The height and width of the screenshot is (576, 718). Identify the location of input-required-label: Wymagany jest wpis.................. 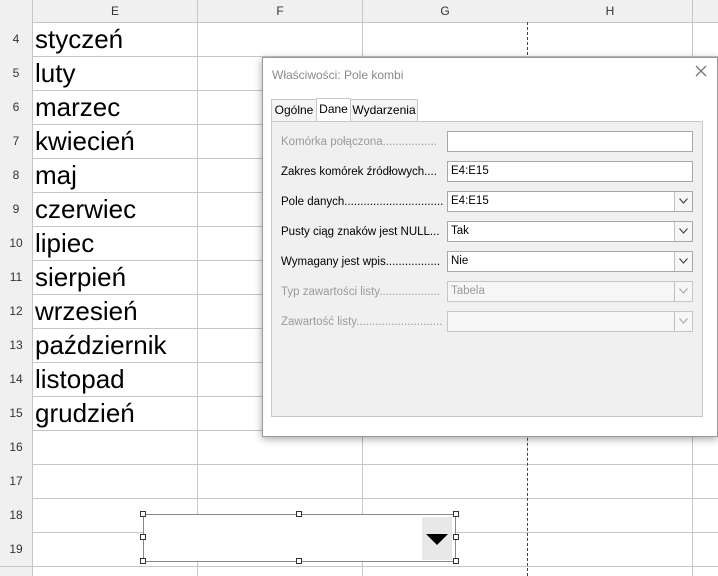
(361, 262).